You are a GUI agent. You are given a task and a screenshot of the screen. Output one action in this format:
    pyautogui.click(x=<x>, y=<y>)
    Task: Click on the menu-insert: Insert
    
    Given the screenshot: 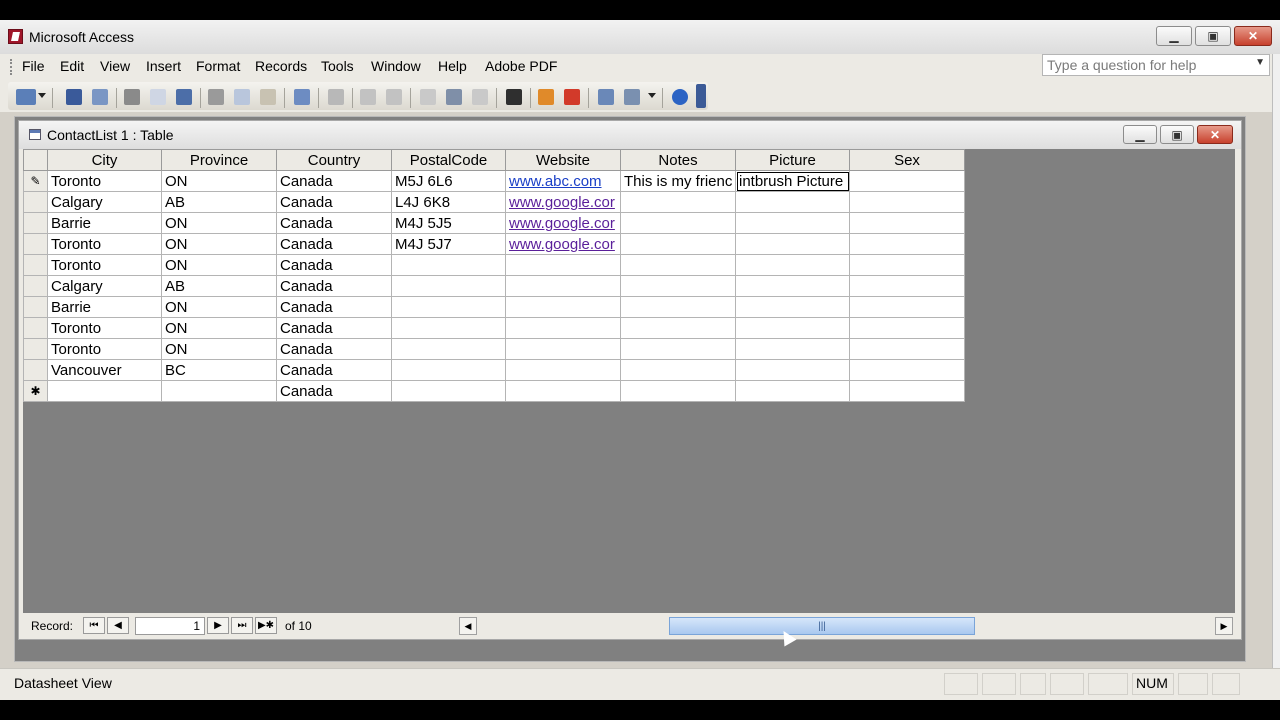 What is the action you would take?
    pyautogui.click(x=163, y=66)
    